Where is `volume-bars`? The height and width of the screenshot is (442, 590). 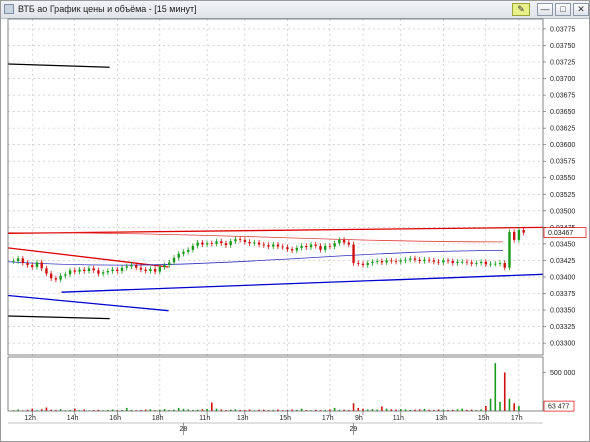
volume-bars is located at coordinates (266, 387).